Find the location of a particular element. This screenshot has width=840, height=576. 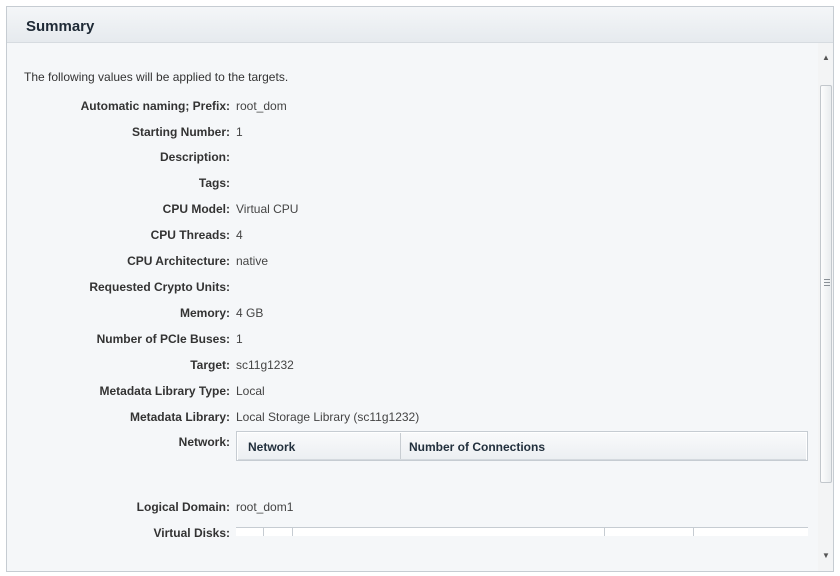

field-value: root_dom is located at coordinates (261, 106).